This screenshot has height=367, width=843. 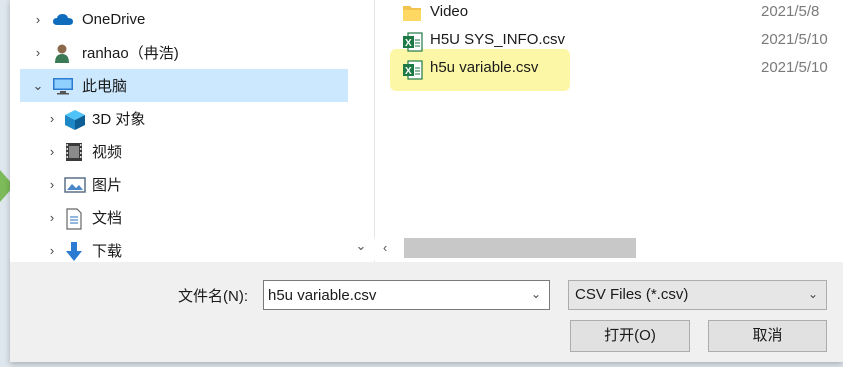 What do you see at coordinates (630, 336) in the screenshot?
I see `open-button: 打开(O)` at bounding box center [630, 336].